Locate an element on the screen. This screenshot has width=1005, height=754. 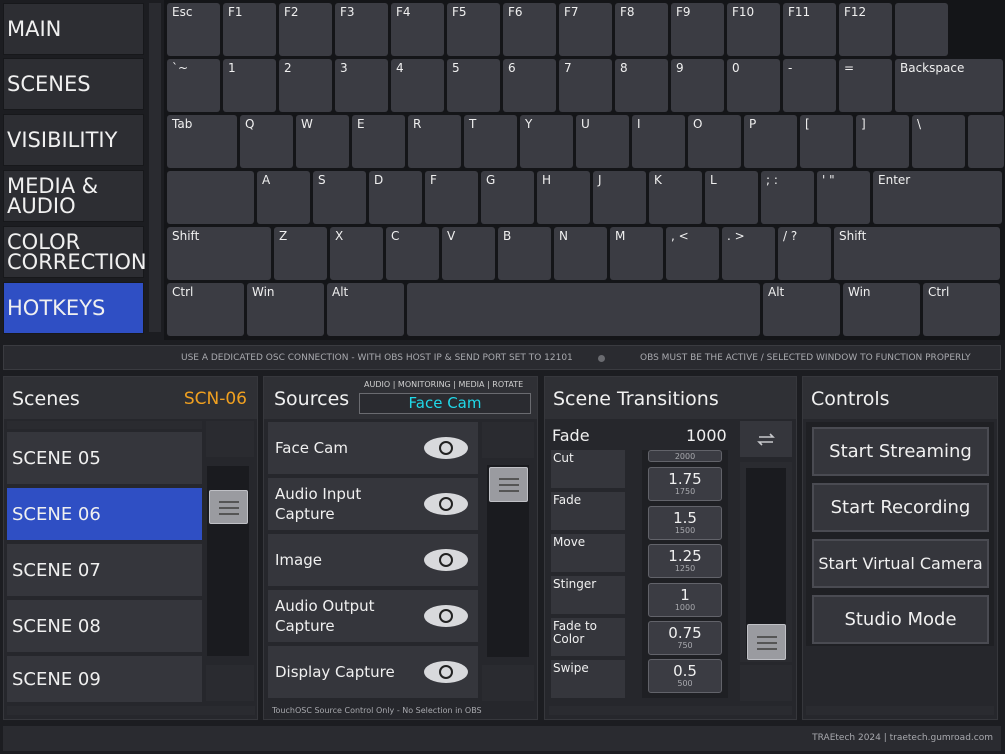
sources-scroll-up is located at coordinates (508, 440).